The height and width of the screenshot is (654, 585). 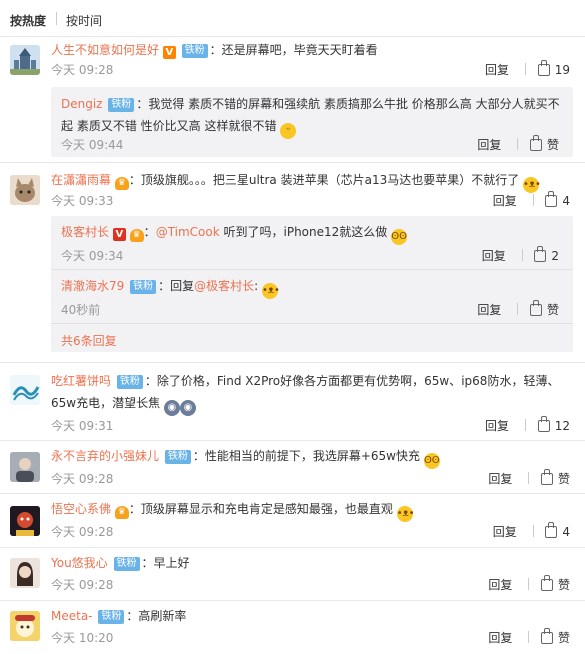 I want to click on comment-username: Meeta-, so click(x=72, y=616).